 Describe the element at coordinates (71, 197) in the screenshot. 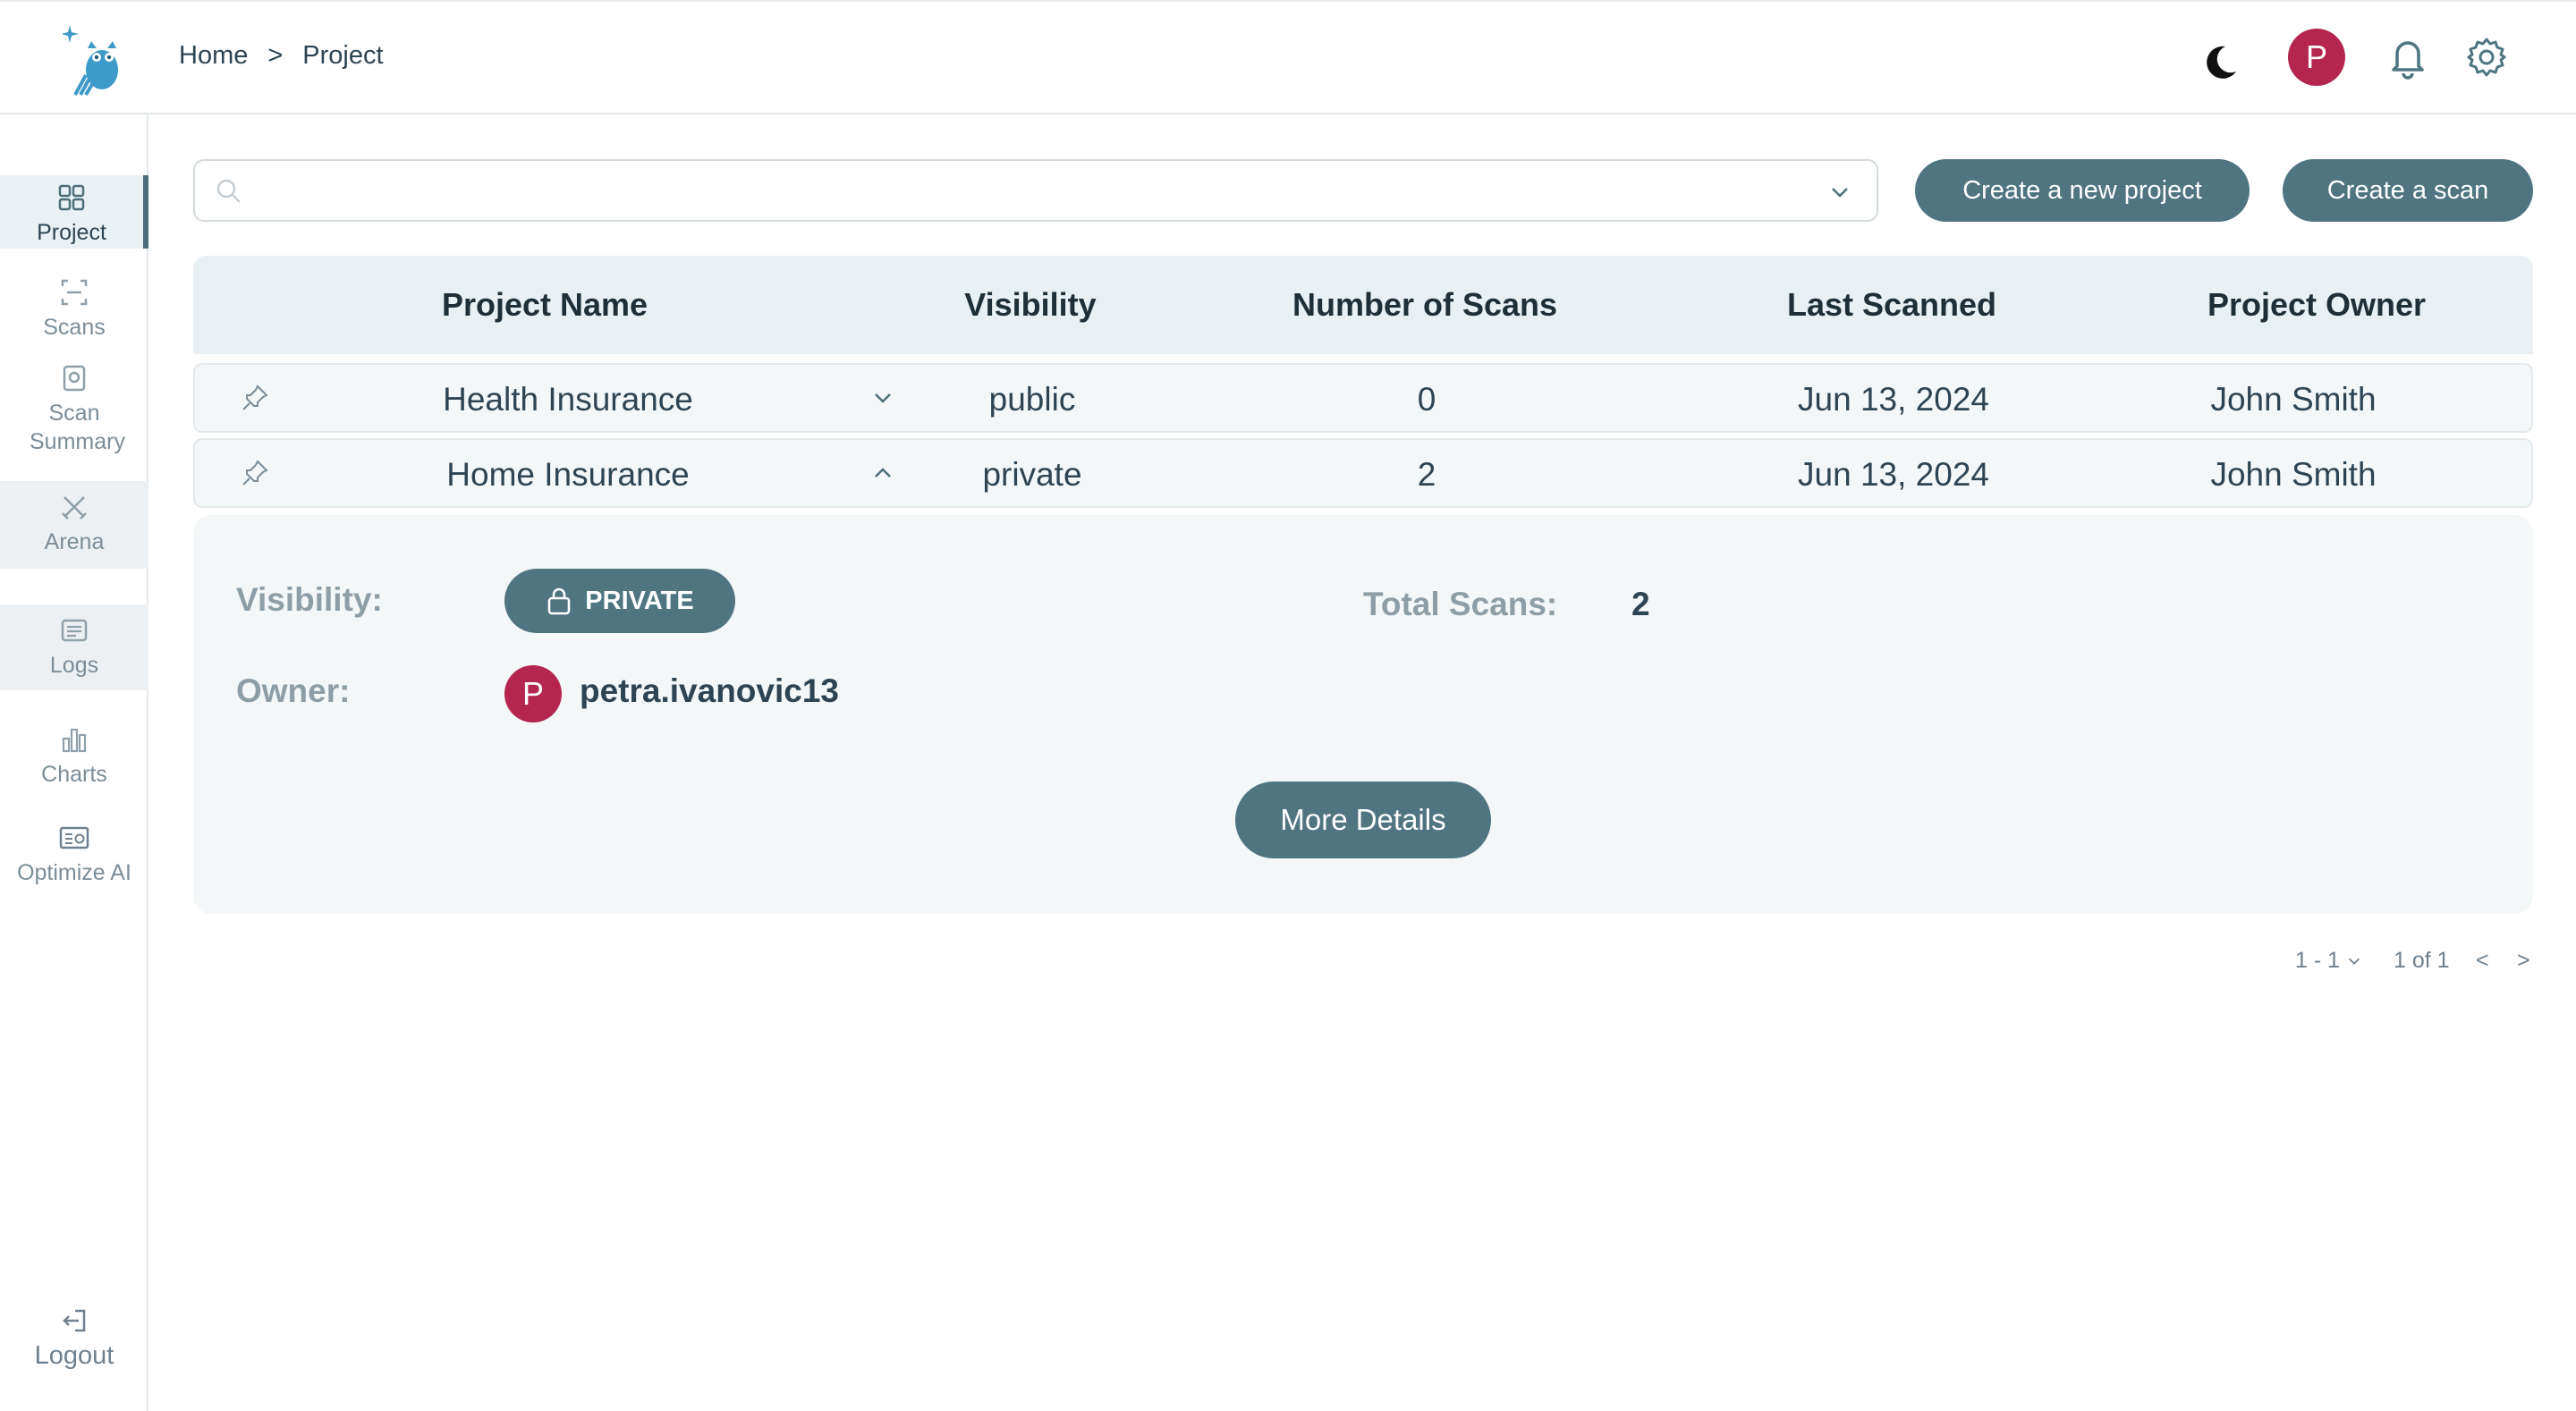

I see `grid-icon` at that location.